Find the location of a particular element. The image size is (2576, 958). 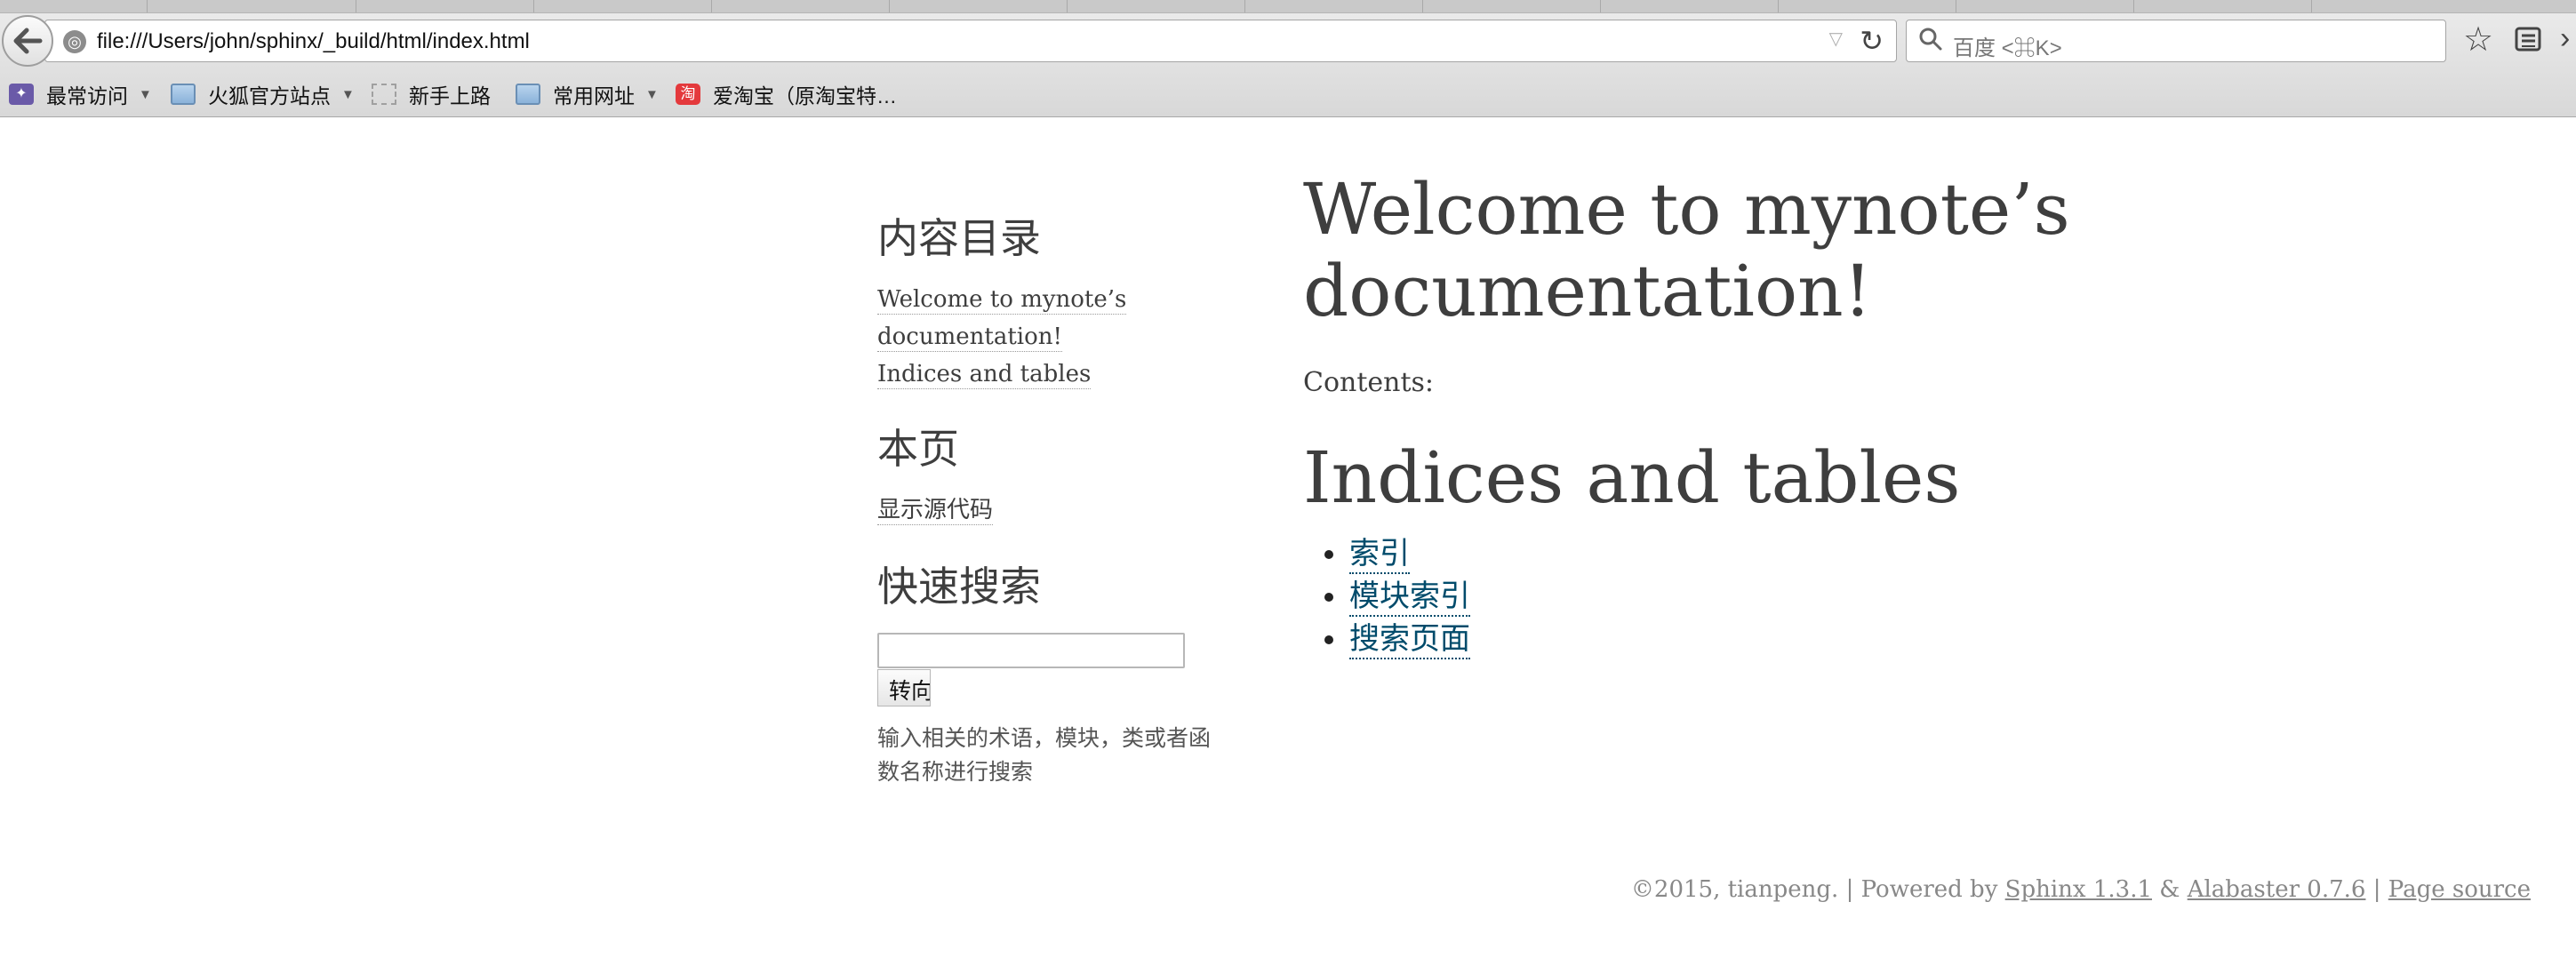

bookmark-star-icon: ☆ is located at coordinates (2478, 40).